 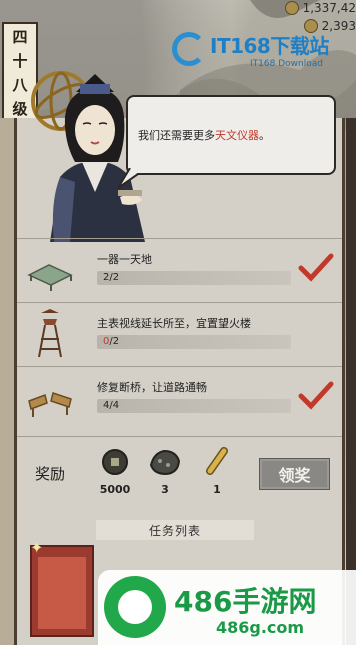 What do you see at coordinates (174, 323) in the screenshot?
I see `quest-title: 主表视线延长所至，宜置望火楼` at bounding box center [174, 323].